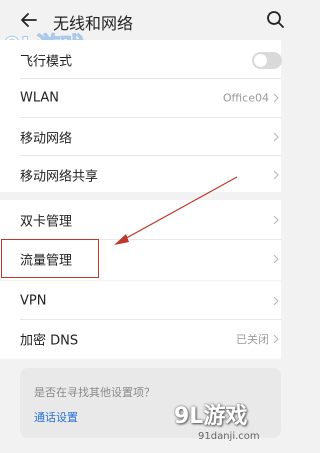  I want to click on dns-status: 已关闭, so click(252, 339).